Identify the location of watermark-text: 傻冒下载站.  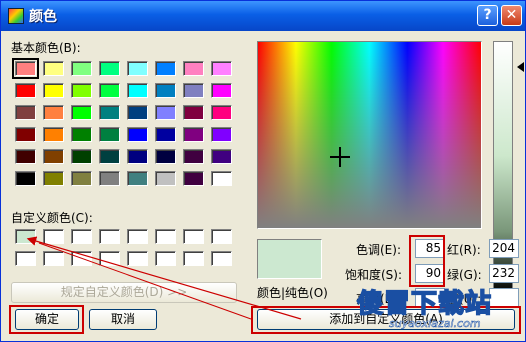
(424, 304).